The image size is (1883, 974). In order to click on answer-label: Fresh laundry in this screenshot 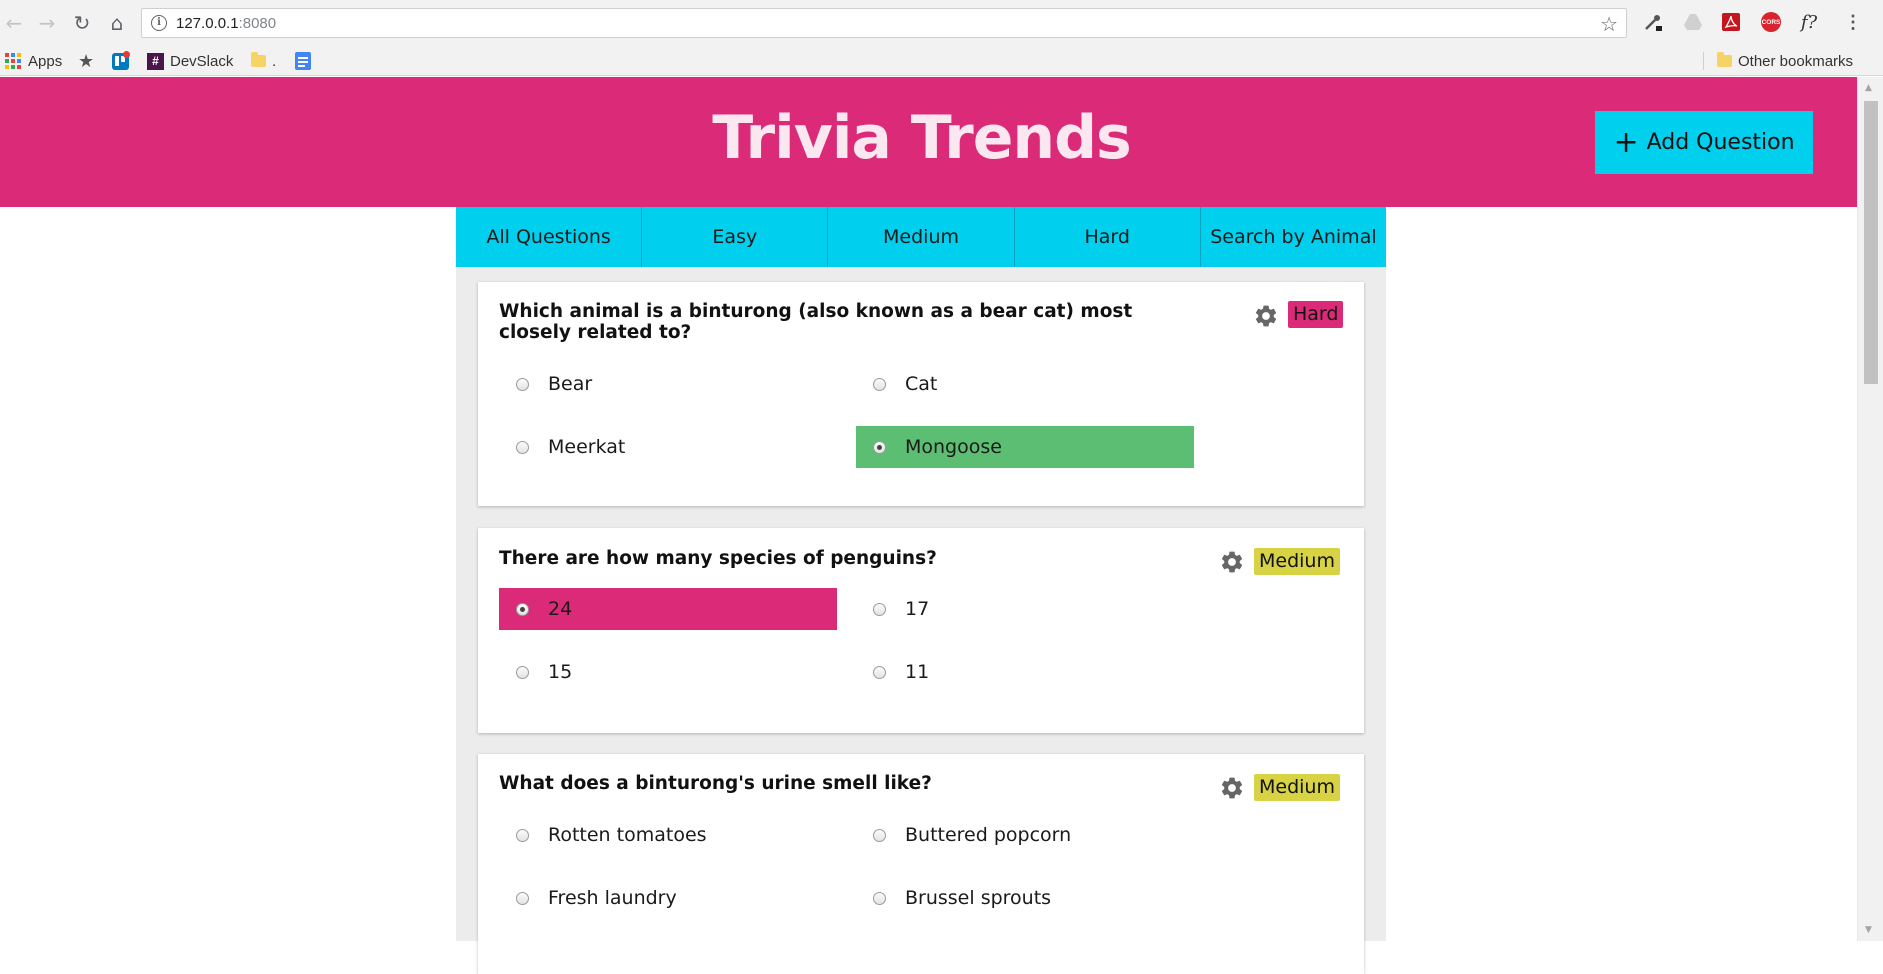, I will do `click(612, 898)`.